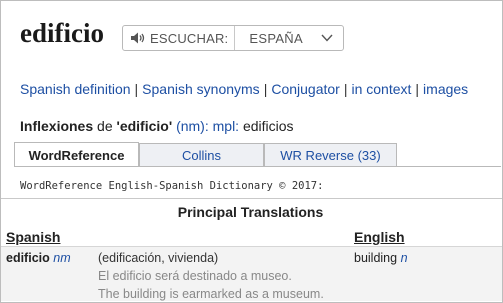 The width and height of the screenshot is (503, 303). What do you see at coordinates (330, 155) in the screenshot?
I see `tab-wr-reverse: WR Reverse (33)` at bounding box center [330, 155].